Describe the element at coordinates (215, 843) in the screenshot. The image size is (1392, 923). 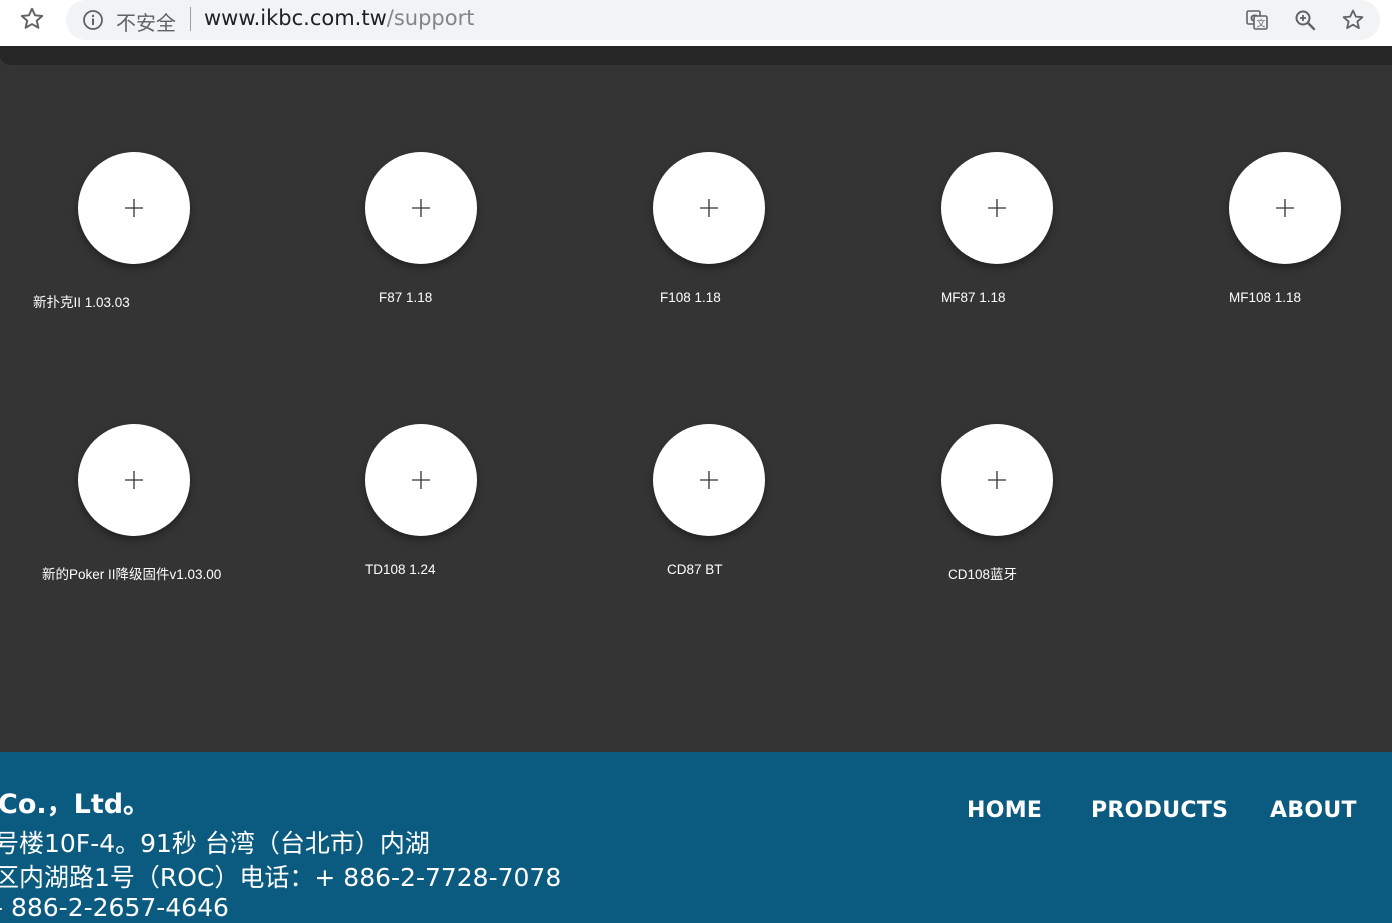
I see `address-line: 号楼10F-4。91秒 台湾（台北市）内湖` at that location.